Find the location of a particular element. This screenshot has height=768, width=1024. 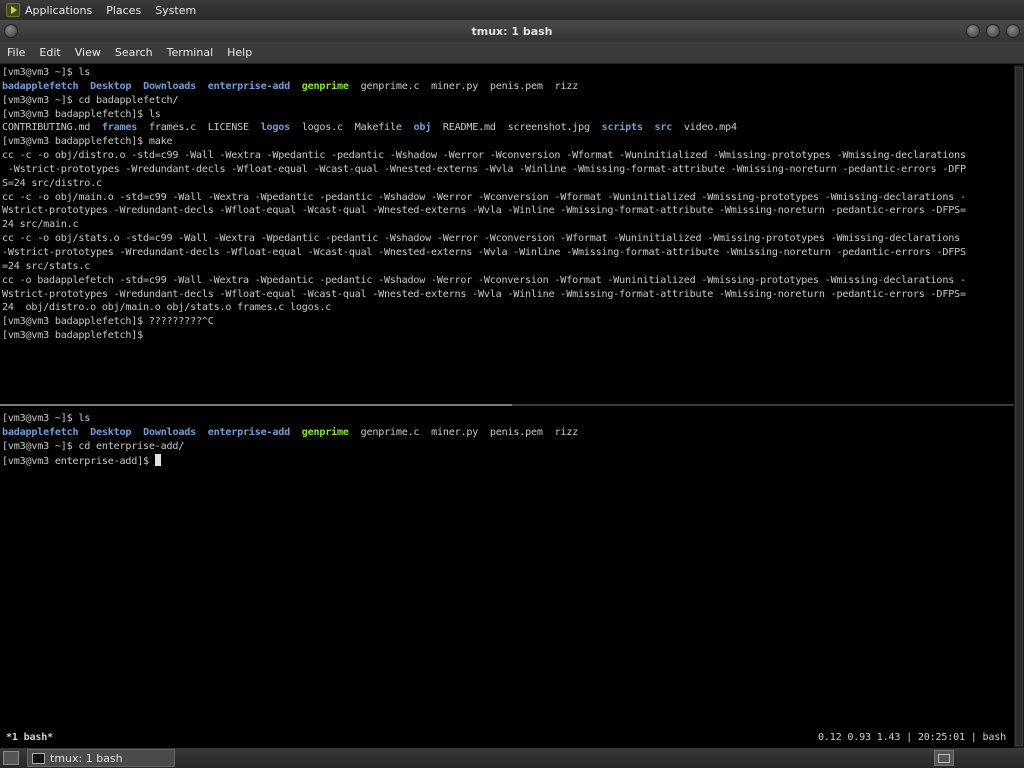

terminal-text: miner.py is located at coordinates (455, 86).